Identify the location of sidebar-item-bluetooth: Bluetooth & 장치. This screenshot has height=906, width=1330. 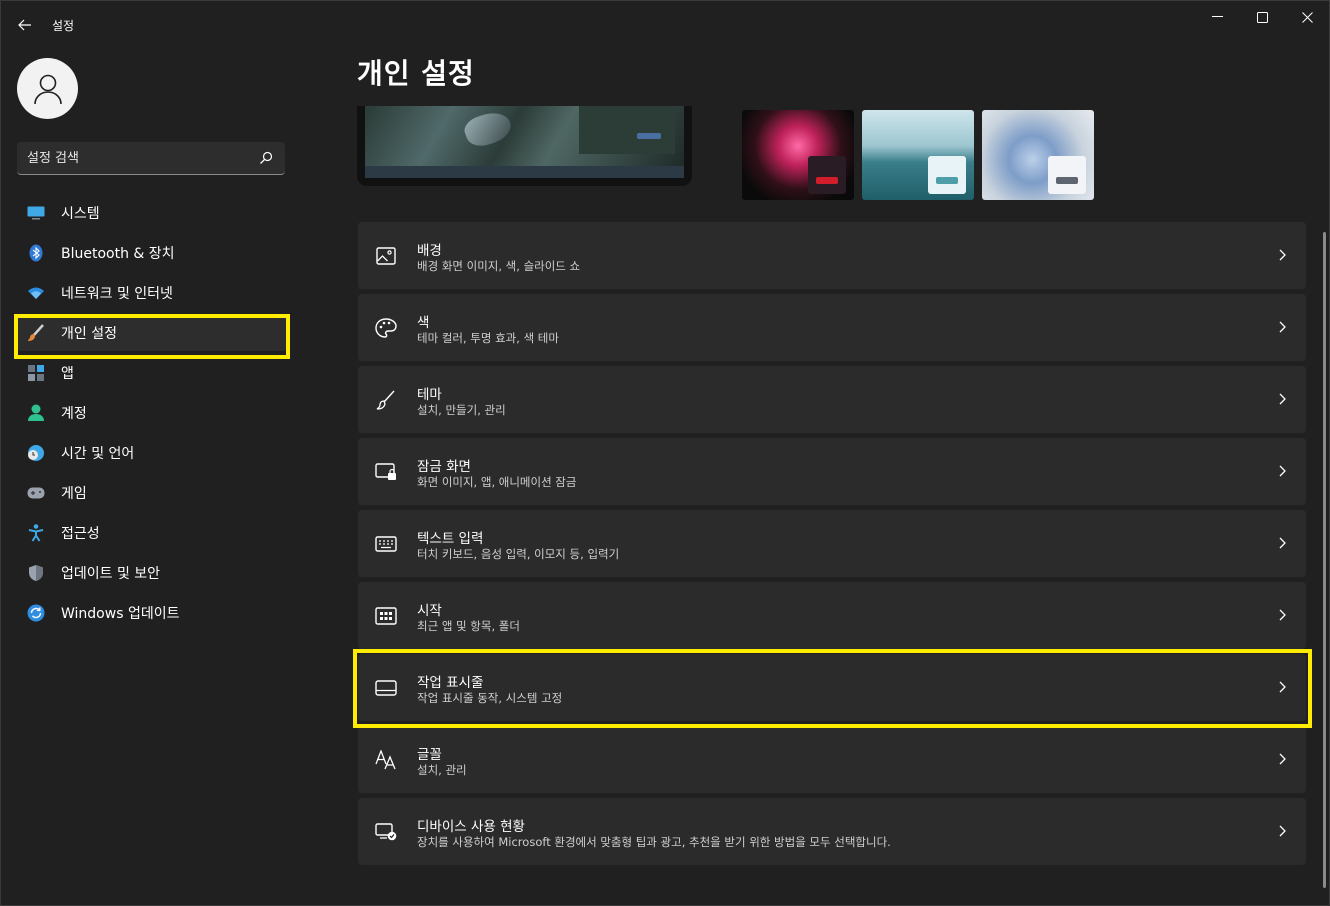
(152, 253).